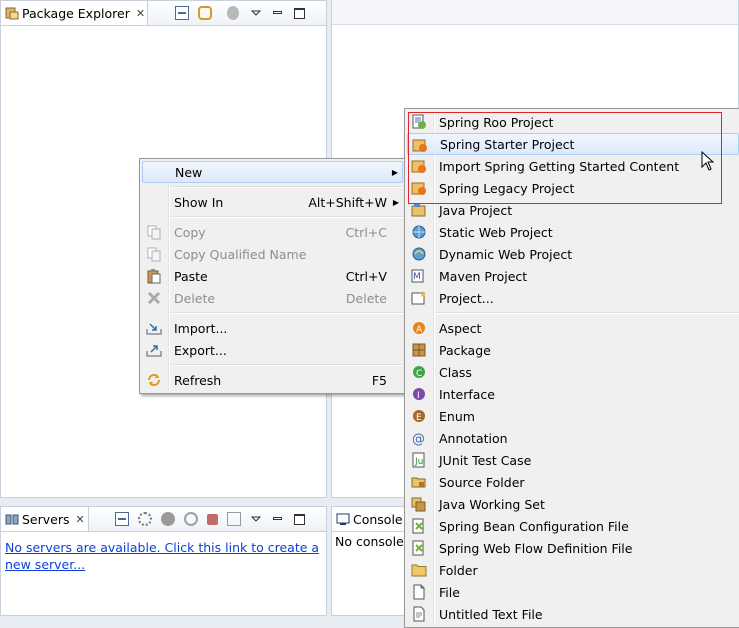 The width and height of the screenshot is (739, 628). I want to click on menu-item-label: Class, so click(455, 372).